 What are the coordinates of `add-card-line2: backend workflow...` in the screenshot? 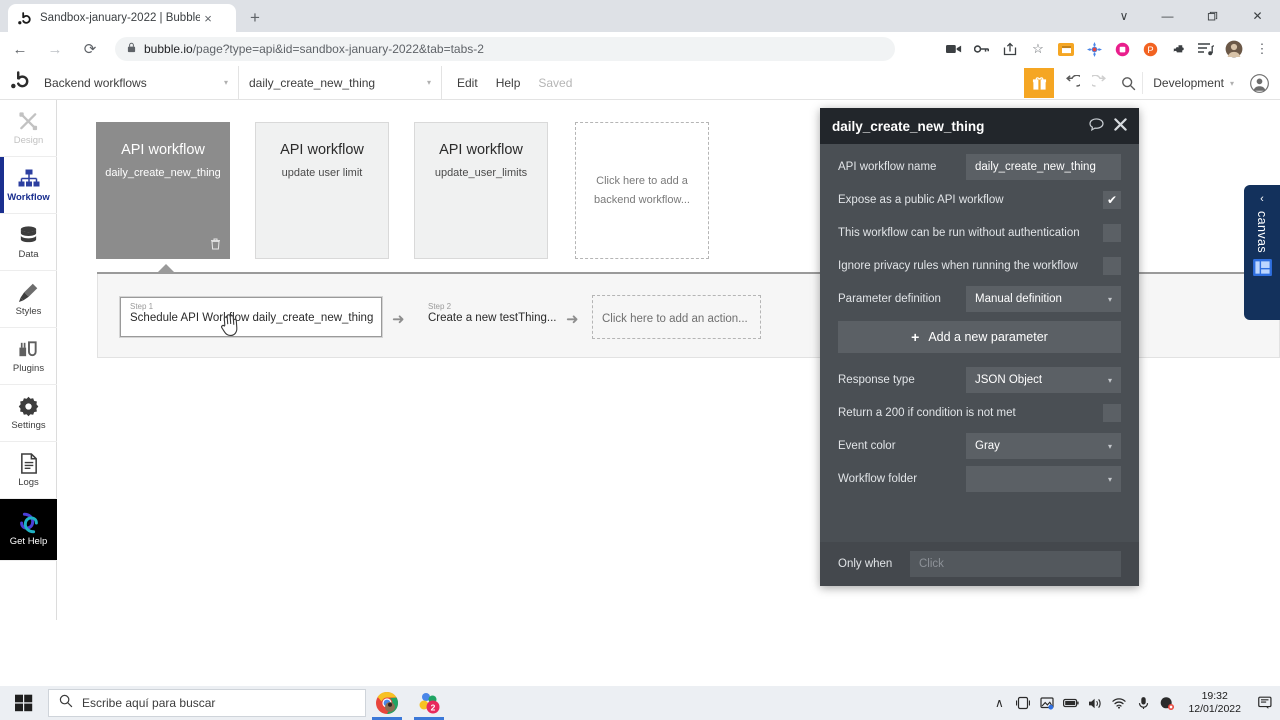 It's located at (642, 199).